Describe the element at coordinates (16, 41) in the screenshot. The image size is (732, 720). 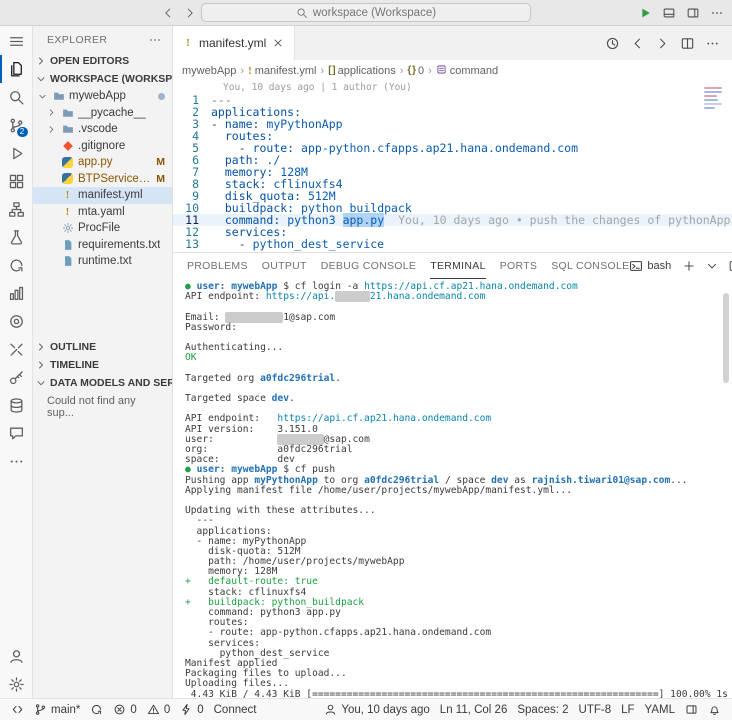
I see `menu-icon` at that location.